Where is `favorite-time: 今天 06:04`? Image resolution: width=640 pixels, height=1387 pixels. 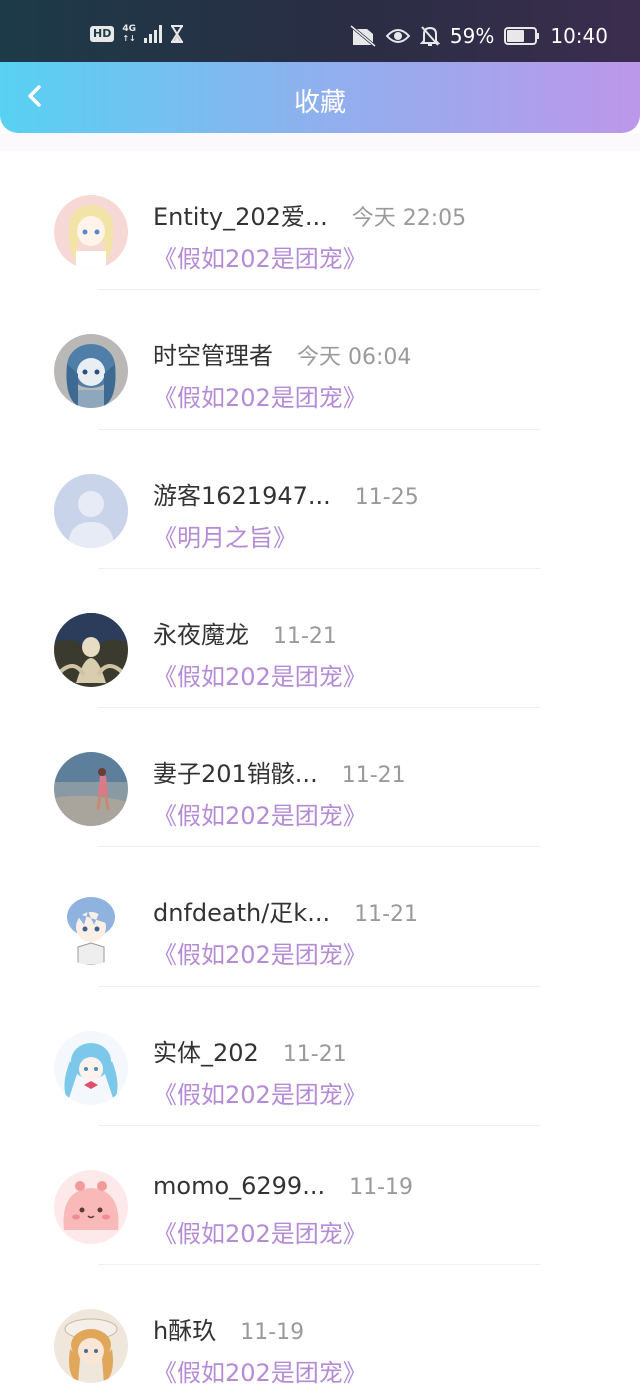 favorite-time: 今天 06:04 is located at coordinates (354, 358).